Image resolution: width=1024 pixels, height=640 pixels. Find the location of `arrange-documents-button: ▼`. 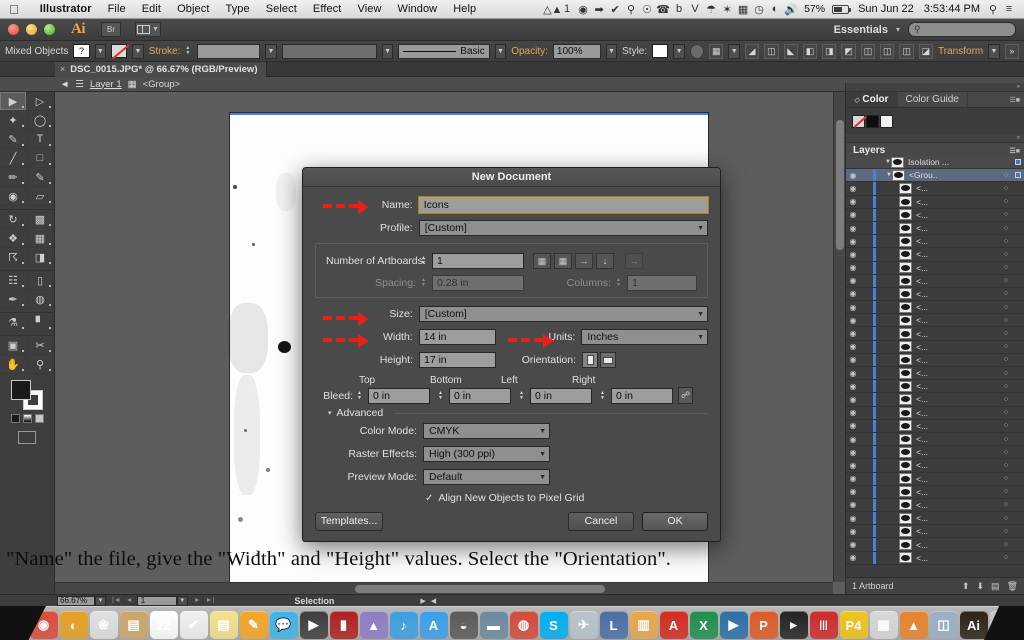

arrange-documents-button: ▼ is located at coordinates (148, 29).